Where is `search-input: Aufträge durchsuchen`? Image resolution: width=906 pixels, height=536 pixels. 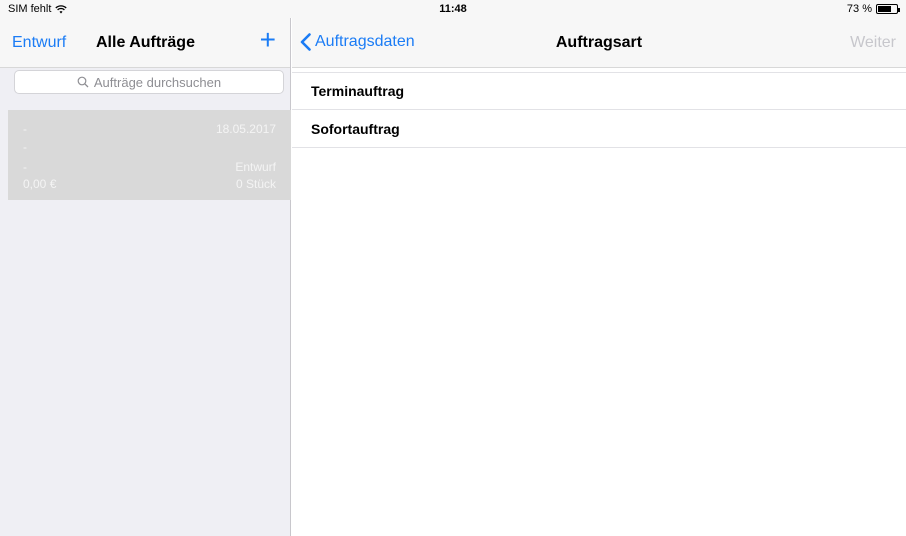
search-input: Aufträge durchsuchen is located at coordinates (149, 82).